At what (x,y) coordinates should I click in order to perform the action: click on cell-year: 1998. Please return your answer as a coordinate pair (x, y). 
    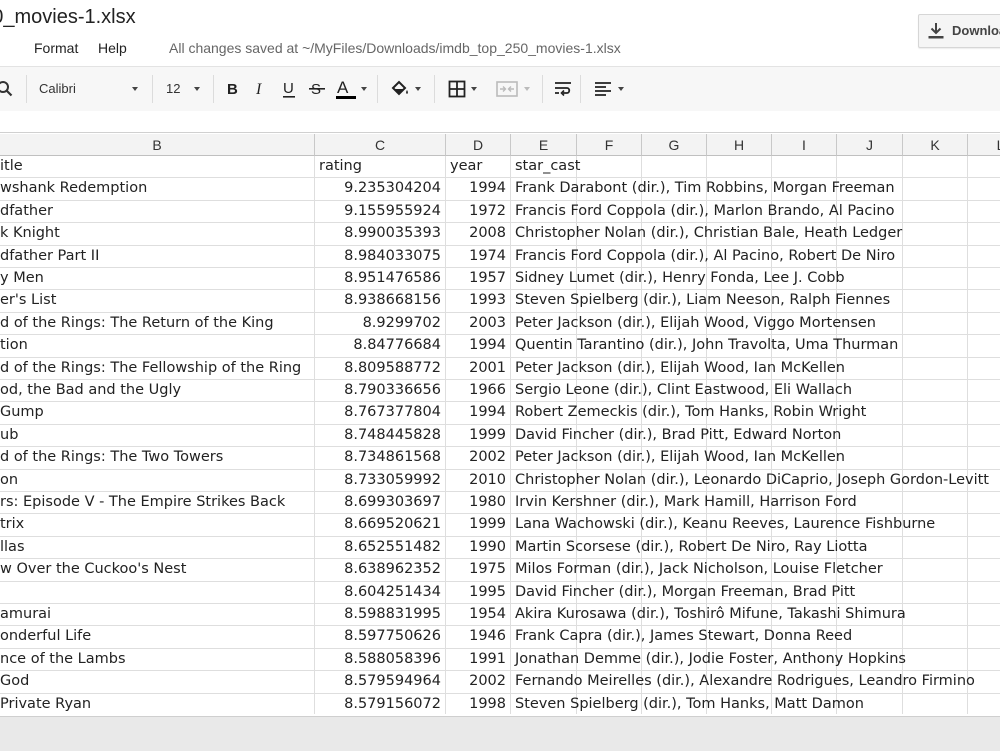
    Looking at the image, I should click on (478, 703).